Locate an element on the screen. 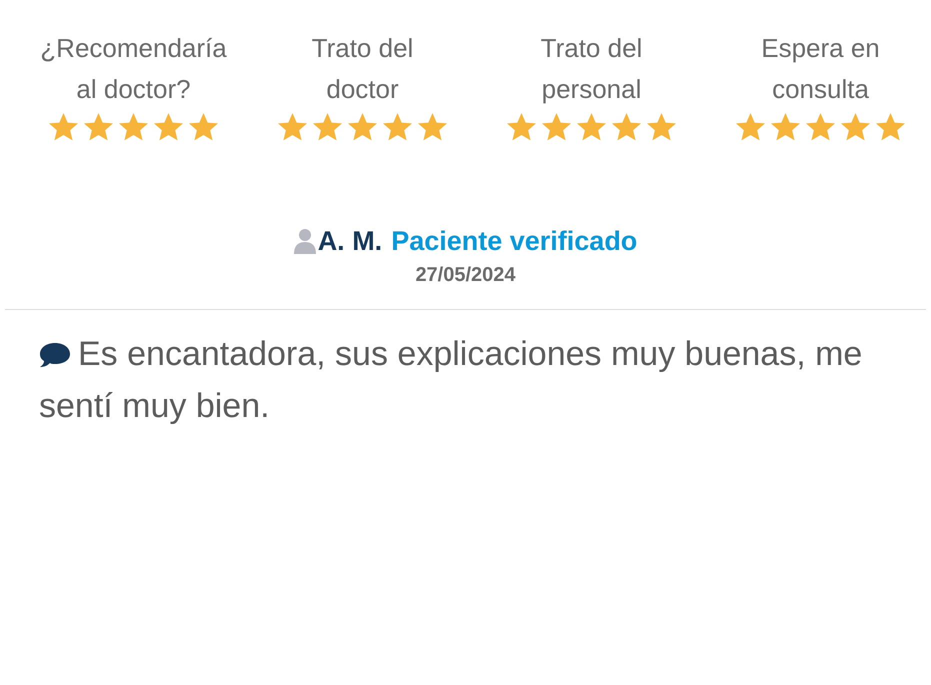  reviewer-name: A. M. is located at coordinates (350, 241).